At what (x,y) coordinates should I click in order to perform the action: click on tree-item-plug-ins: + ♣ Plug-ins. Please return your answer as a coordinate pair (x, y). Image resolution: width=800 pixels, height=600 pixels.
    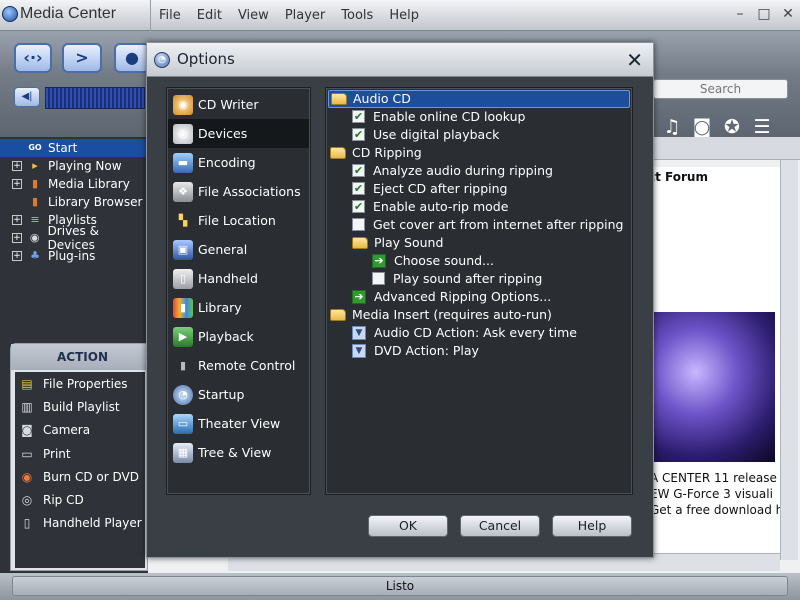
    Looking at the image, I should click on (74, 256).